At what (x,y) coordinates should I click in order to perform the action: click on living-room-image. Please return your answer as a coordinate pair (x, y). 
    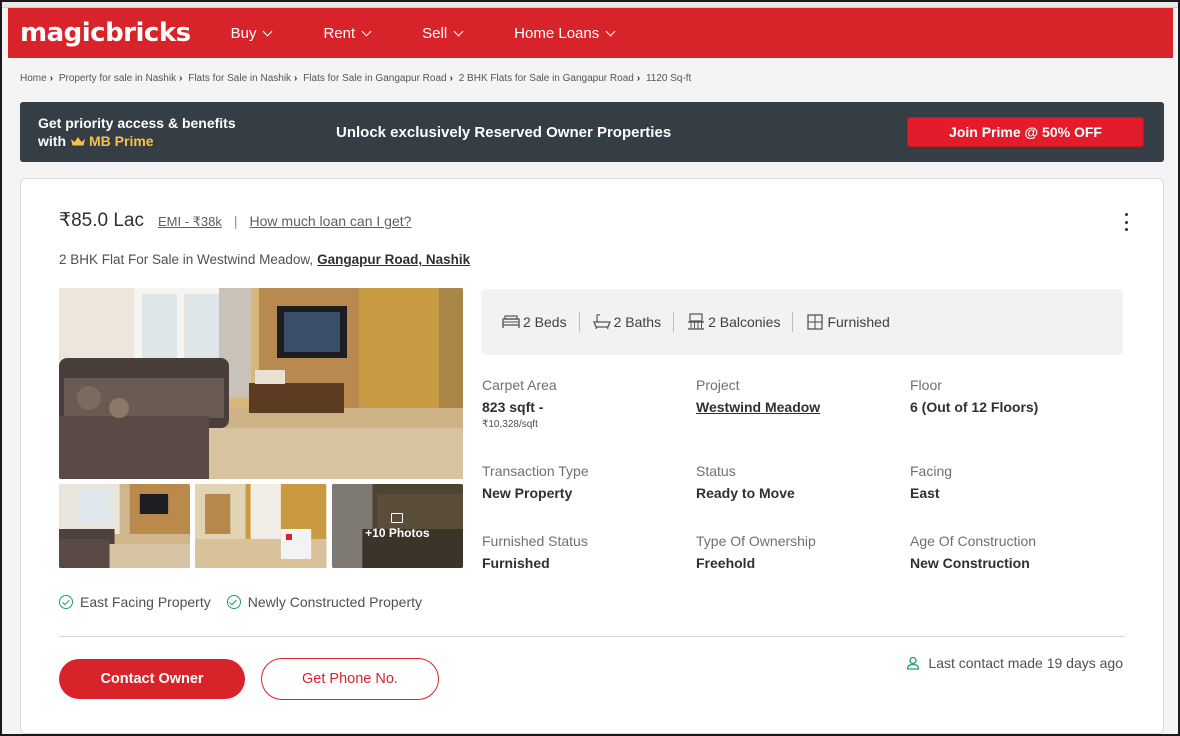
    Looking at the image, I should click on (261, 383).